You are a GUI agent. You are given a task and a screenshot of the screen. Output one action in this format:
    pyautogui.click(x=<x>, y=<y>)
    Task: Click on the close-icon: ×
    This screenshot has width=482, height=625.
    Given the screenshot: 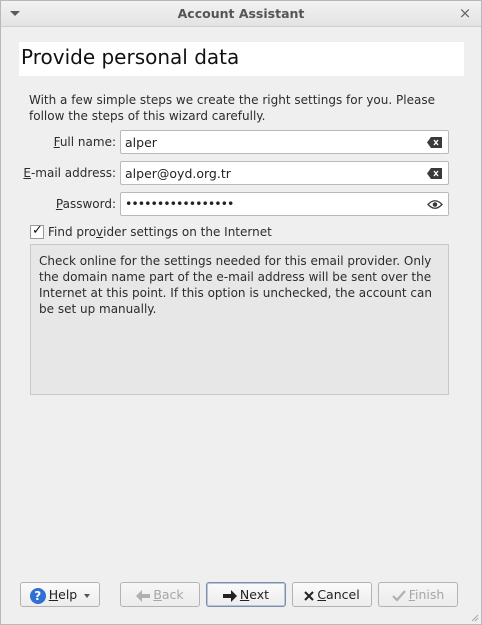 What is the action you would take?
    pyautogui.click(x=465, y=13)
    